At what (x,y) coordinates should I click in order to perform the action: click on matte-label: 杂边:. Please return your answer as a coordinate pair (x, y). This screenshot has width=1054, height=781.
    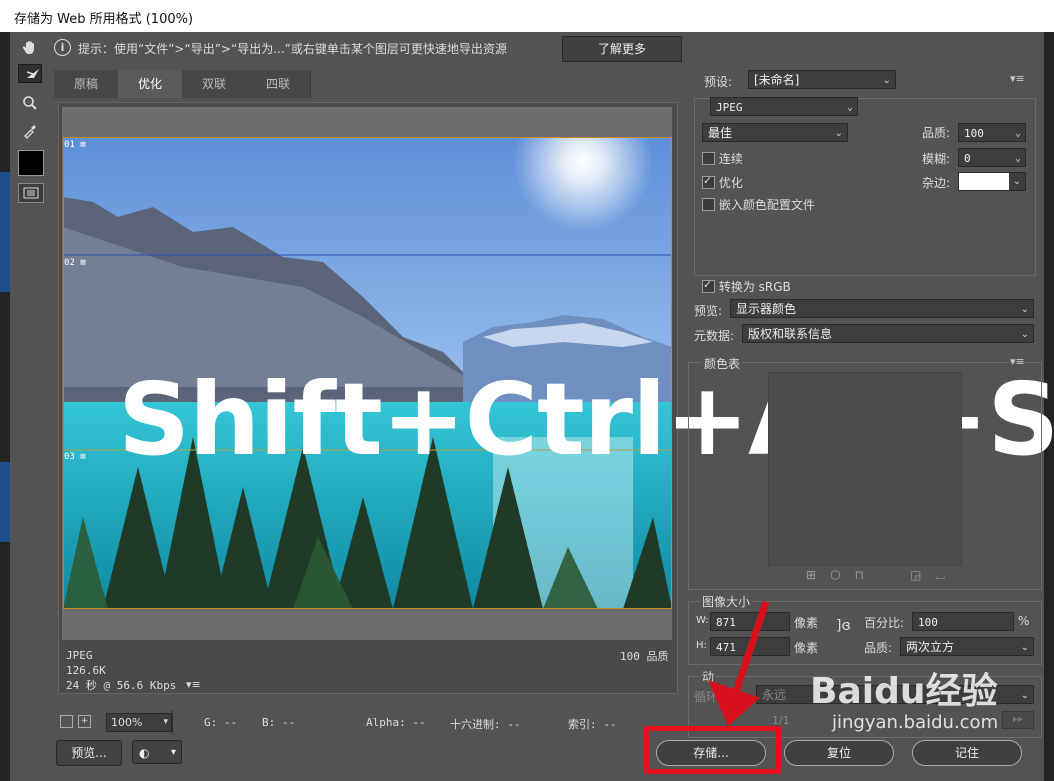
    Looking at the image, I should click on (936, 183).